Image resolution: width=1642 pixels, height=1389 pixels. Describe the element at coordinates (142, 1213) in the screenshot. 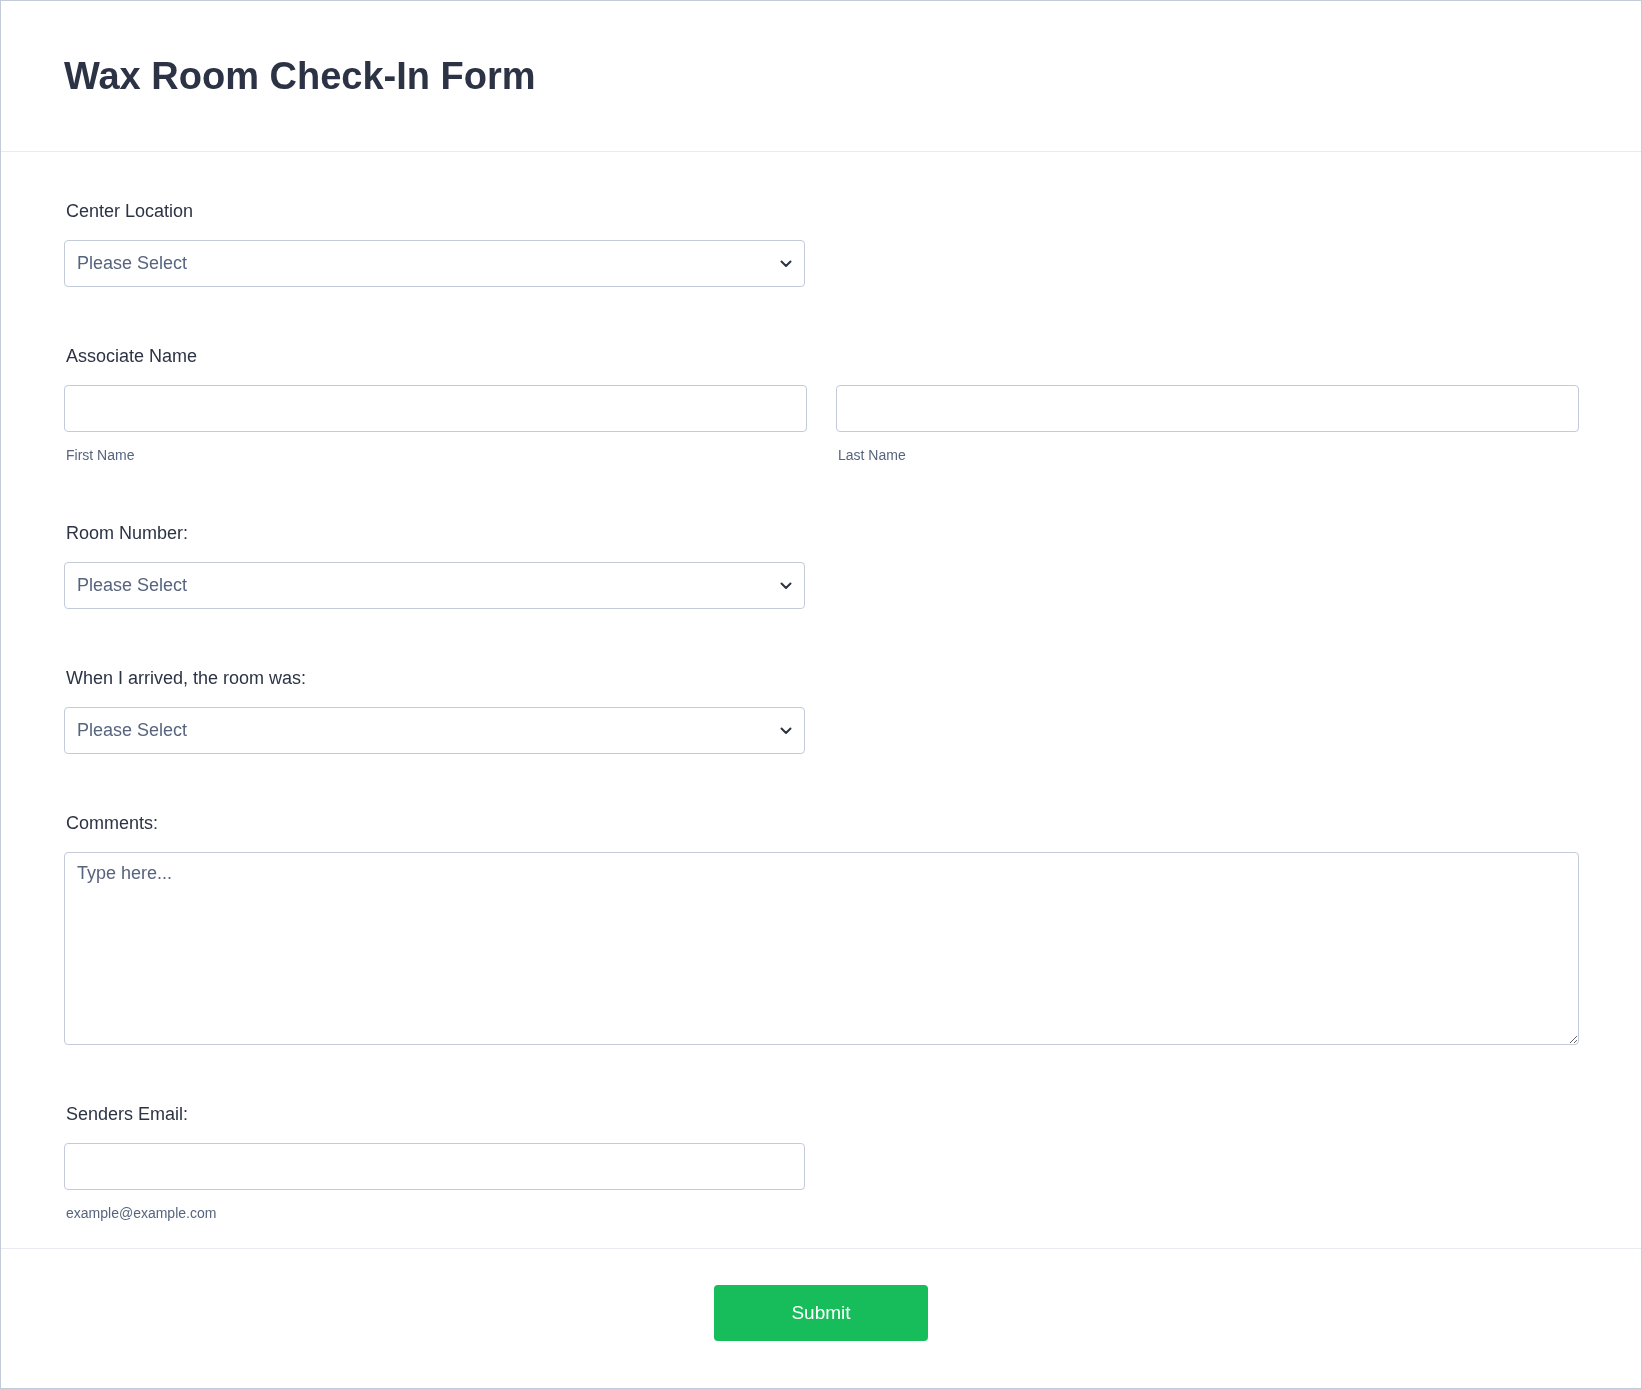

I see `field-sublabel: example@example.com` at that location.